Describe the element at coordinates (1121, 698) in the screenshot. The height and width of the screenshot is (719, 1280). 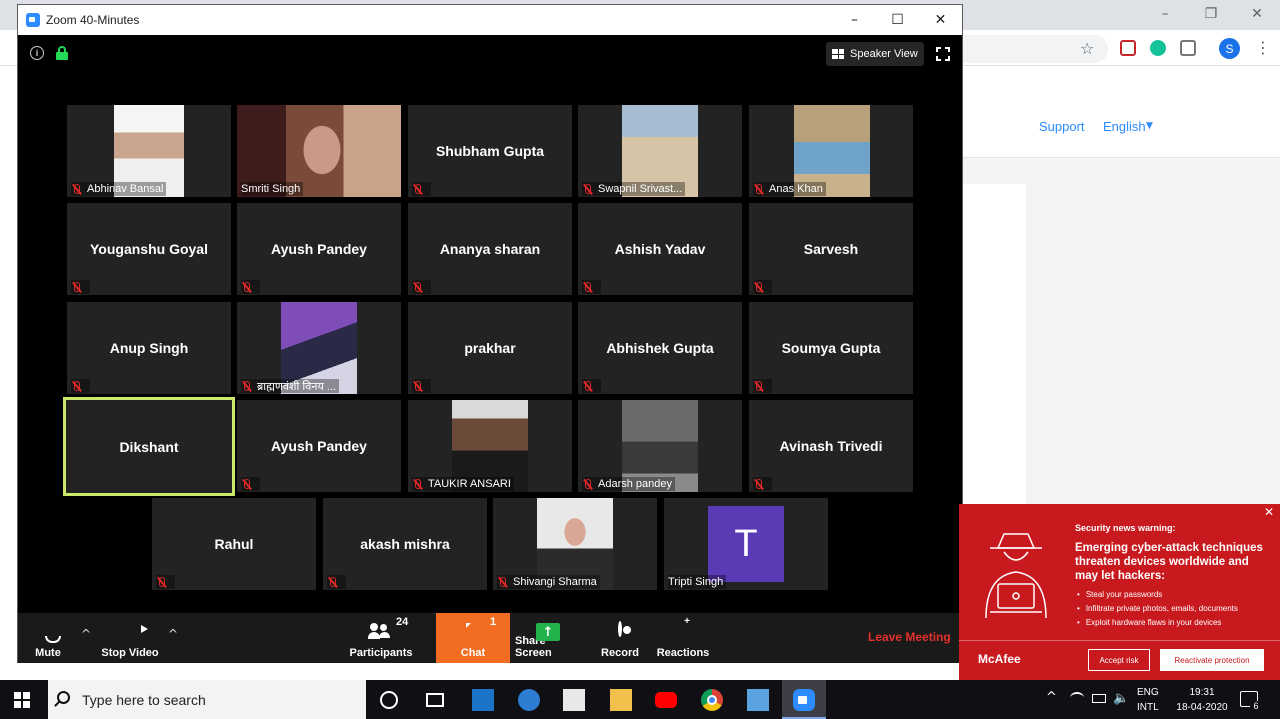
I see `volume-icon: 🔈` at that location.